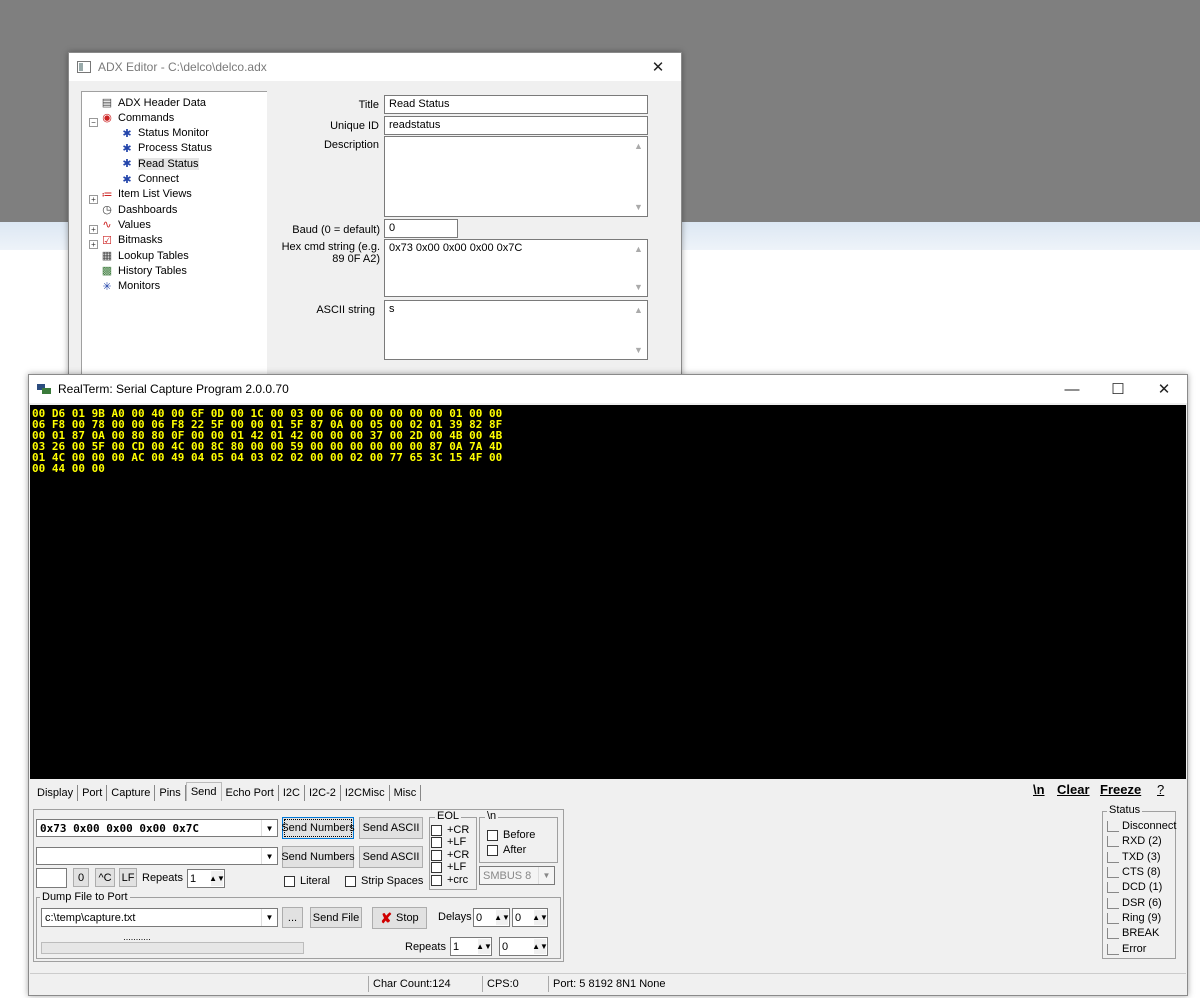 This screenshot has width=1200, height=998. What do you see at coordinates (51, 878) in the screenshot?
I see `char-input` at bounding box center [51, 878].